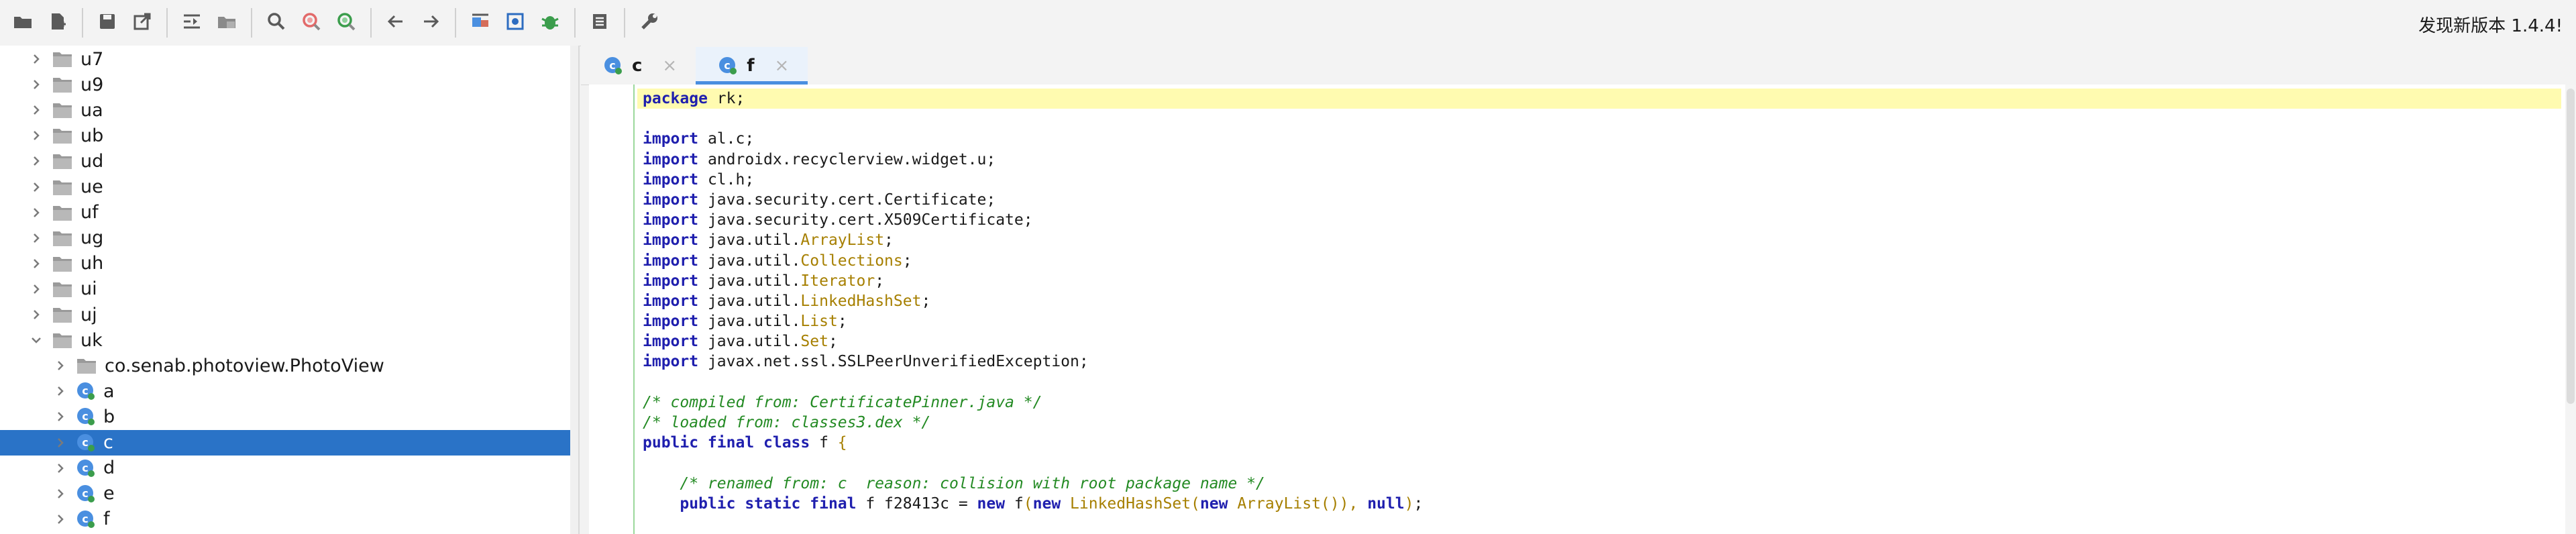  I want to click on tree-row: ui, so click(289, 289).